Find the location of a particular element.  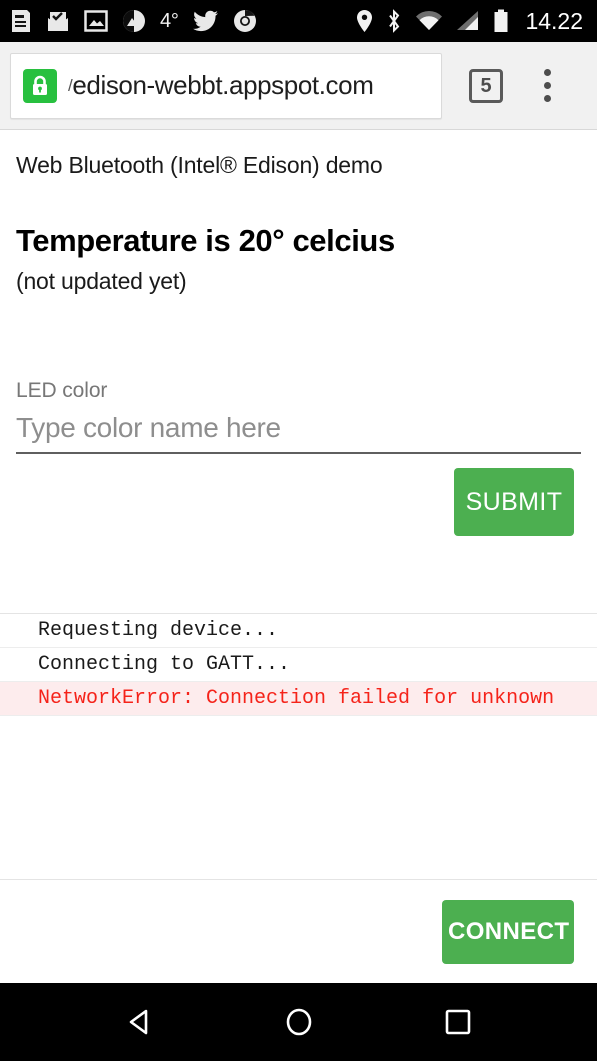

wifi-icon is located at coordinates (429, 21).